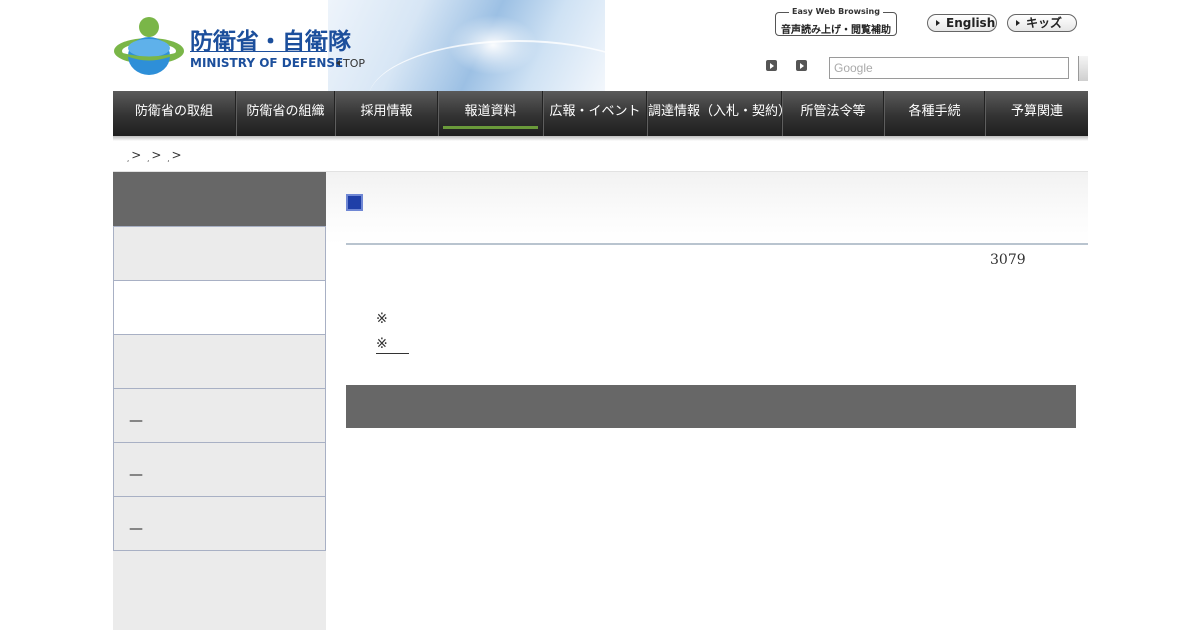 The image size is (1200, 630). I want to click on nav-item-label: 採用情報, so click(386, 111).